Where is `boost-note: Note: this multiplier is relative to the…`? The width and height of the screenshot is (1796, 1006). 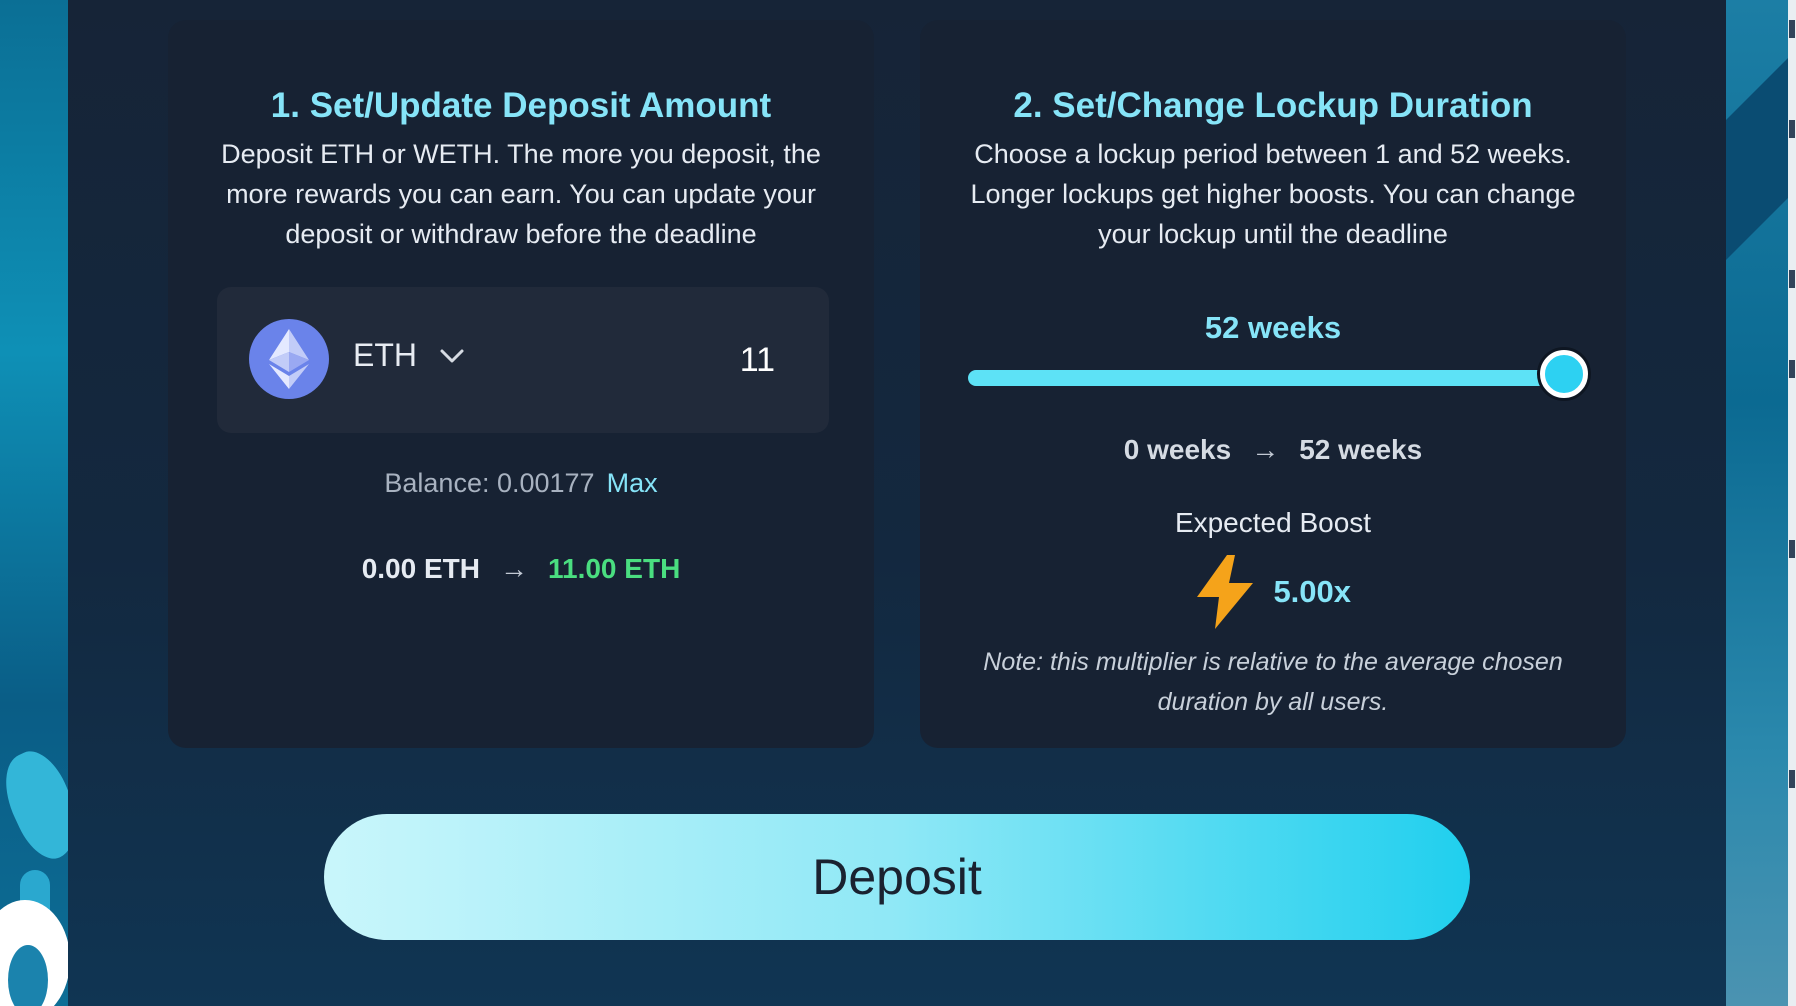 boost-note: Note: this multiplier is relative to the… is located at coordinates (1273, 682).